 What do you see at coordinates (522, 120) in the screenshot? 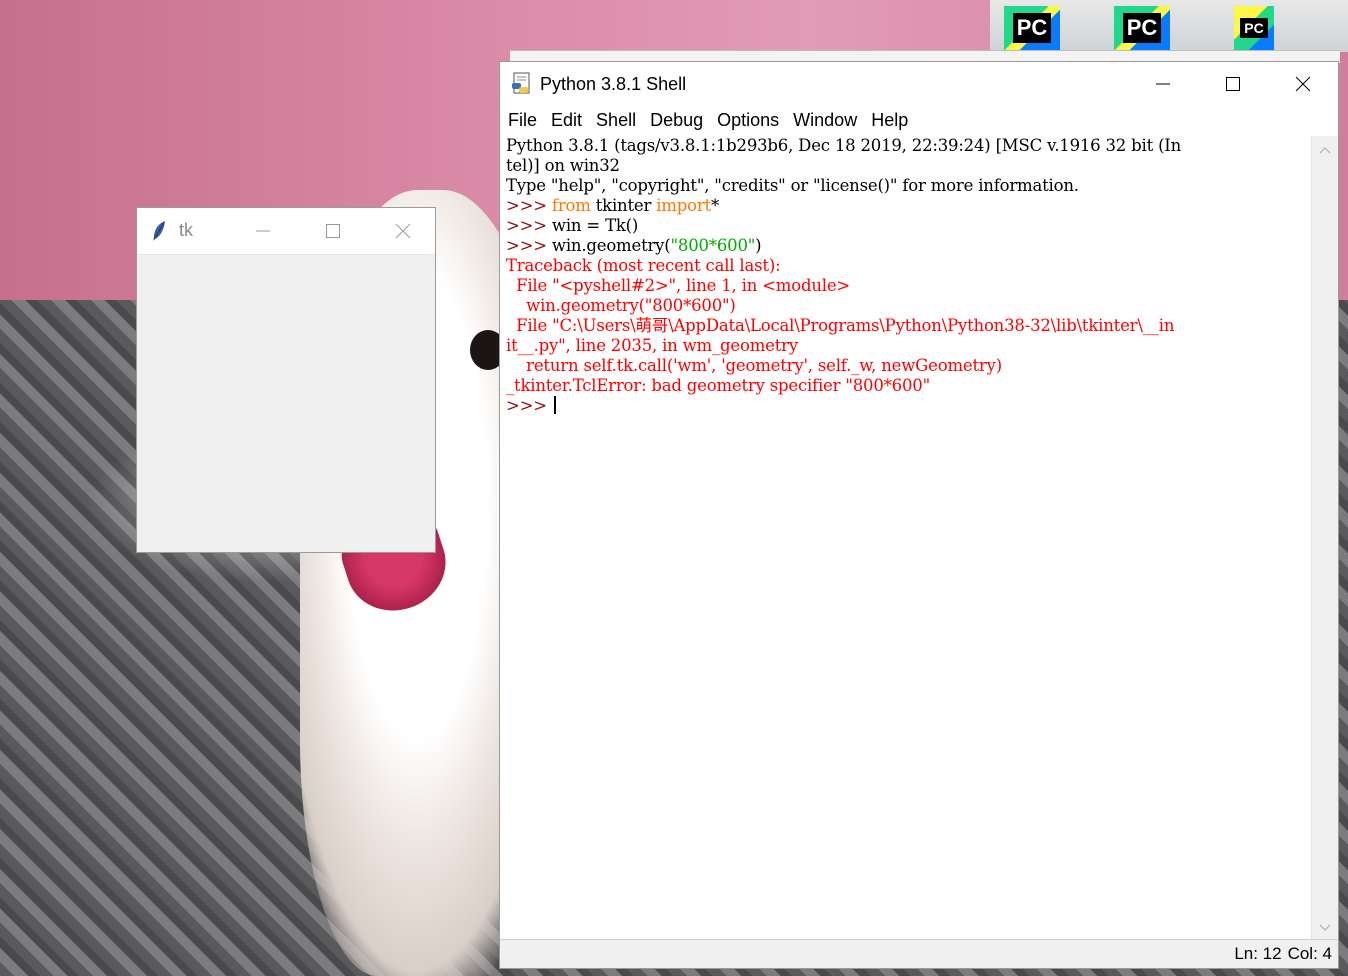
I see `menu-file: File` at bounding box center [522, 120].